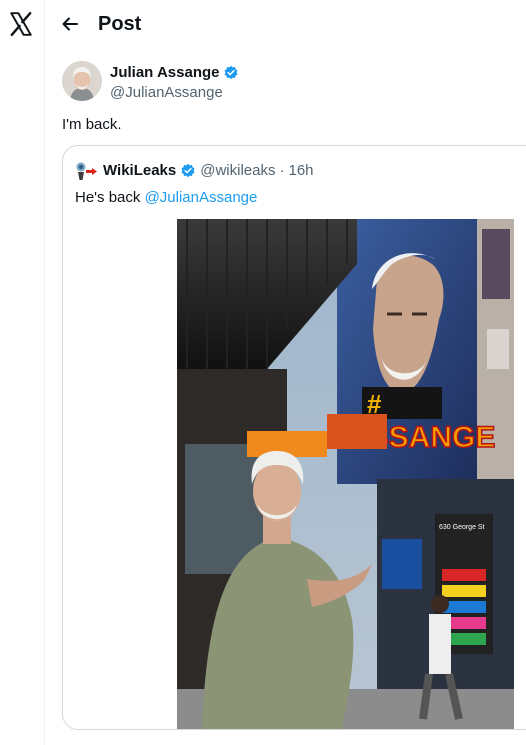 The width and height of the screenshot is (526, 745). Describe the element at coordinates (301, 171) in the screenshot. I see `quote-timestamp: 16h` at that location.